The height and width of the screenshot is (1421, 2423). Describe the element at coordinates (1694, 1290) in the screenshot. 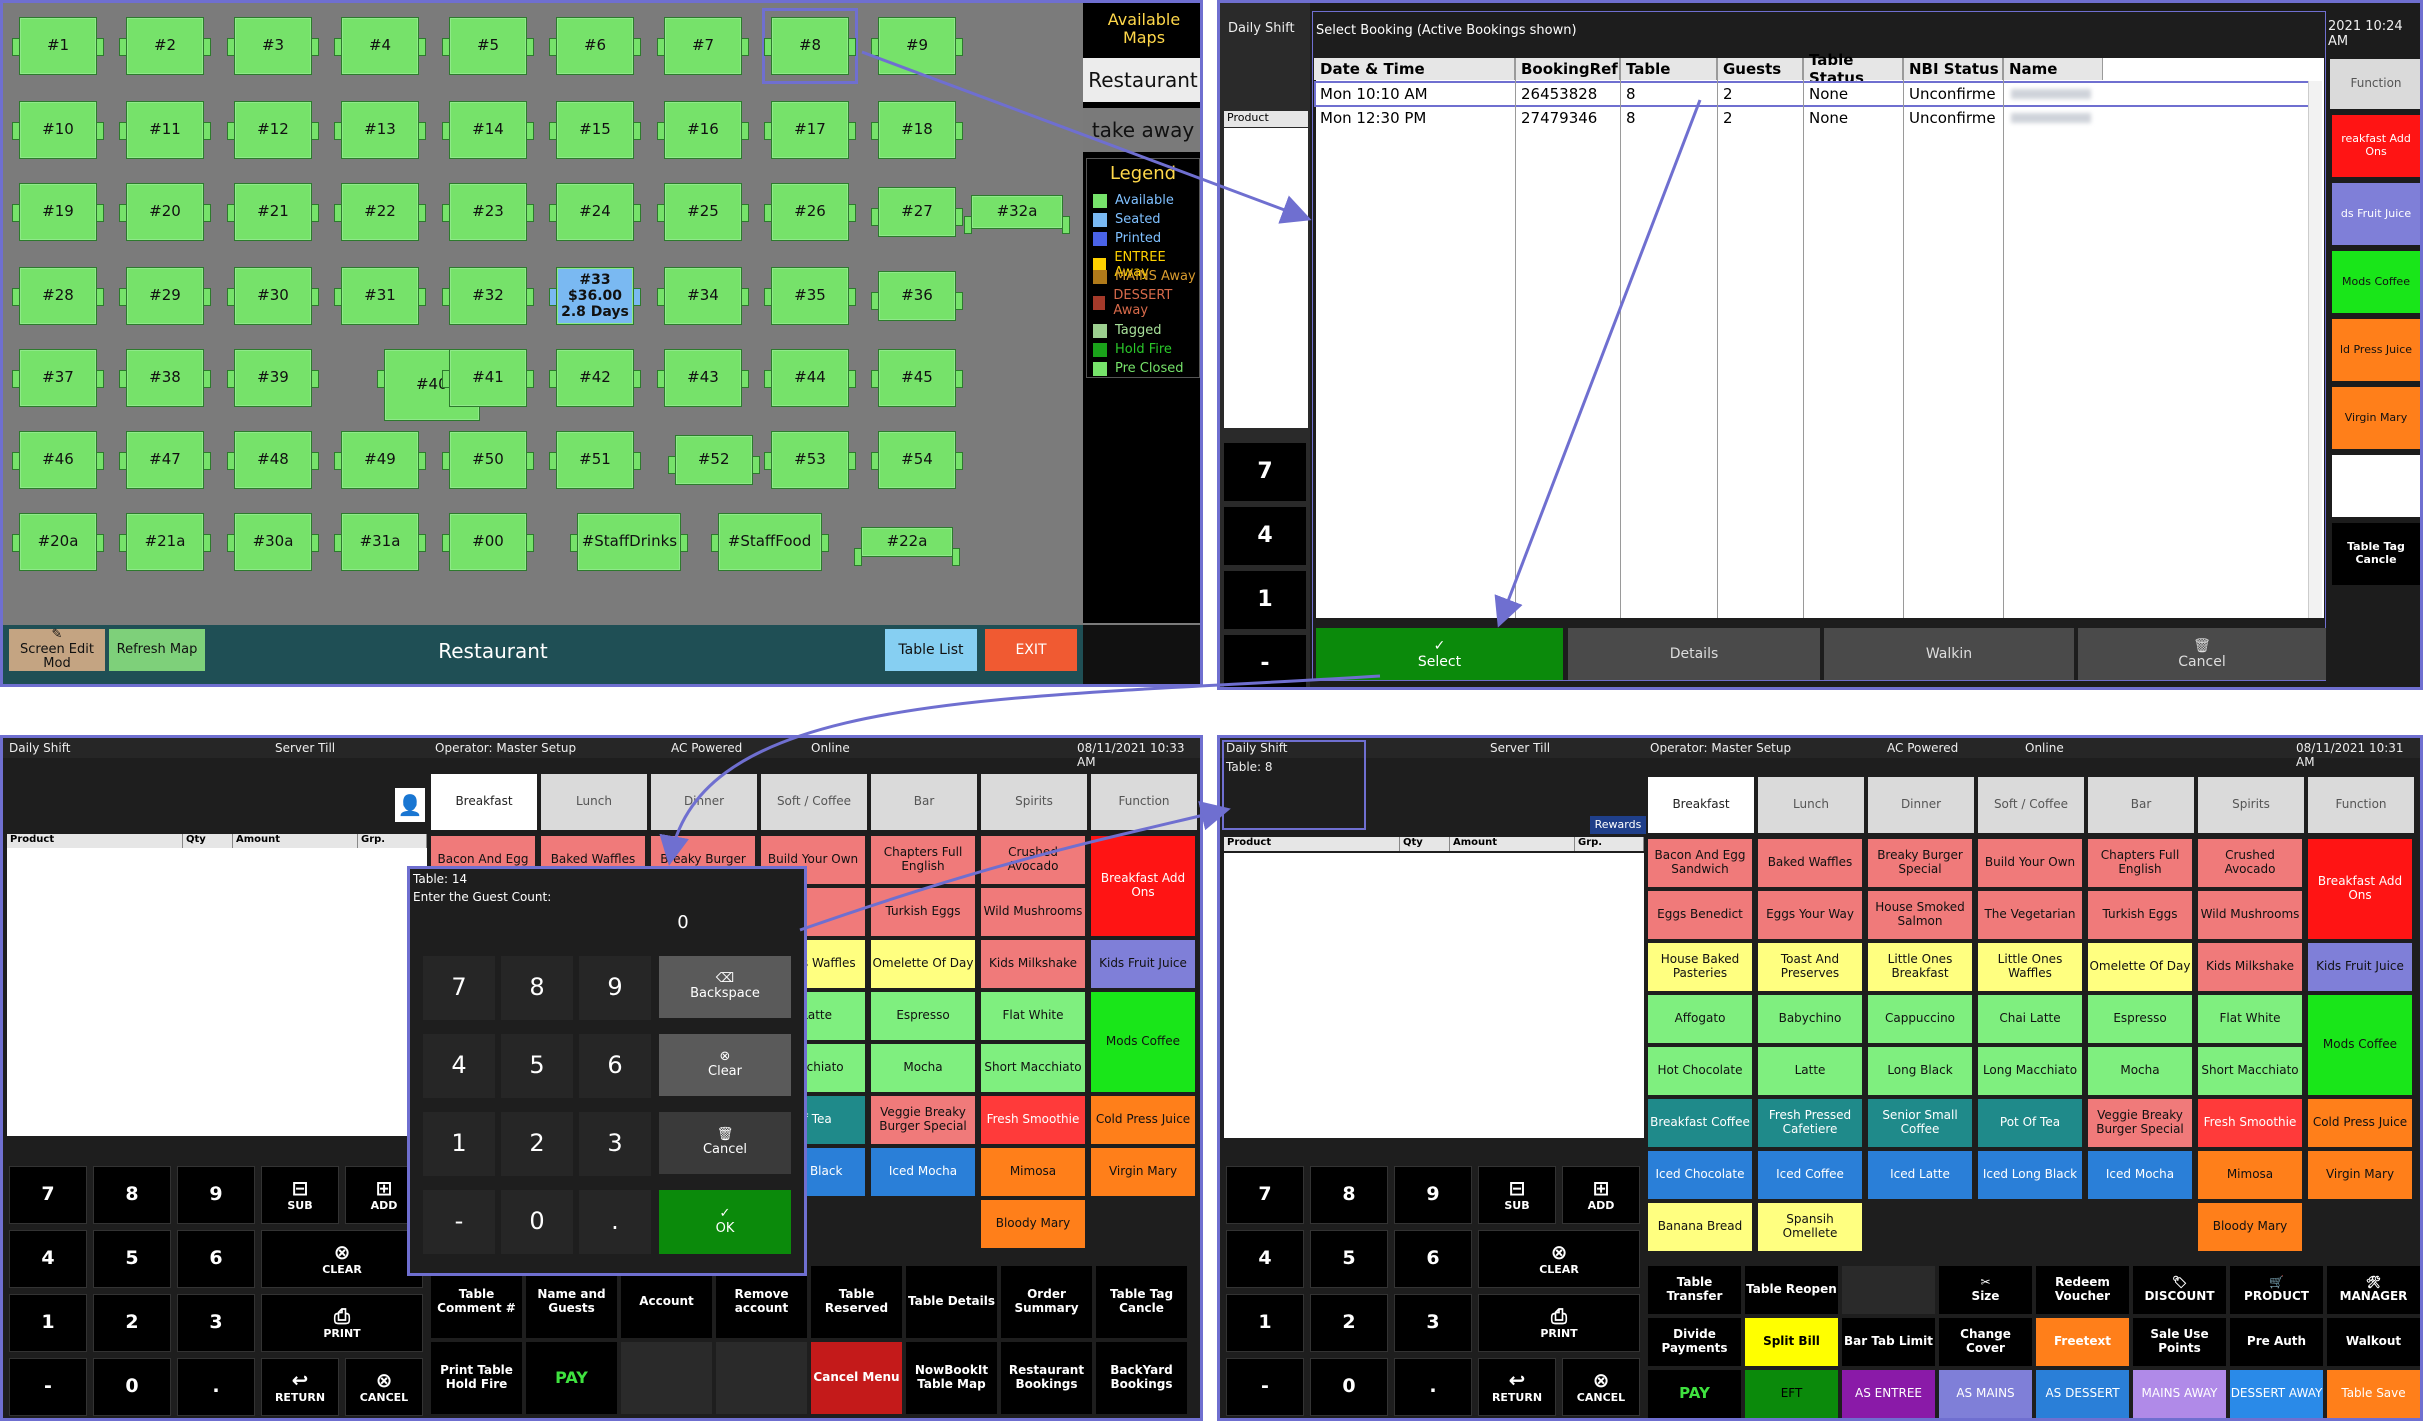

I see `function-button: Table Transfer` at that location.